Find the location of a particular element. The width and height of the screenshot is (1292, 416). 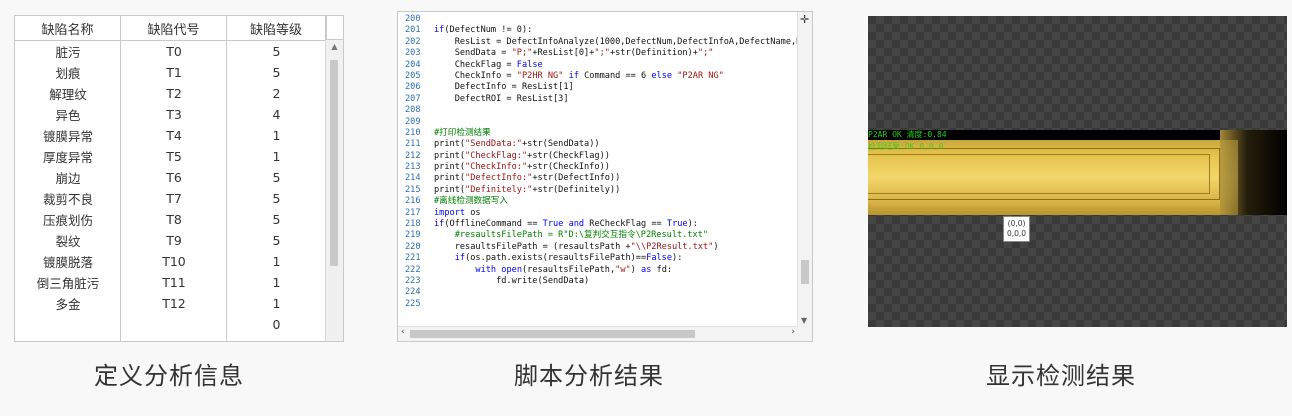

table-row: 划痕 T1 5 is located at coordinates (170, 72).